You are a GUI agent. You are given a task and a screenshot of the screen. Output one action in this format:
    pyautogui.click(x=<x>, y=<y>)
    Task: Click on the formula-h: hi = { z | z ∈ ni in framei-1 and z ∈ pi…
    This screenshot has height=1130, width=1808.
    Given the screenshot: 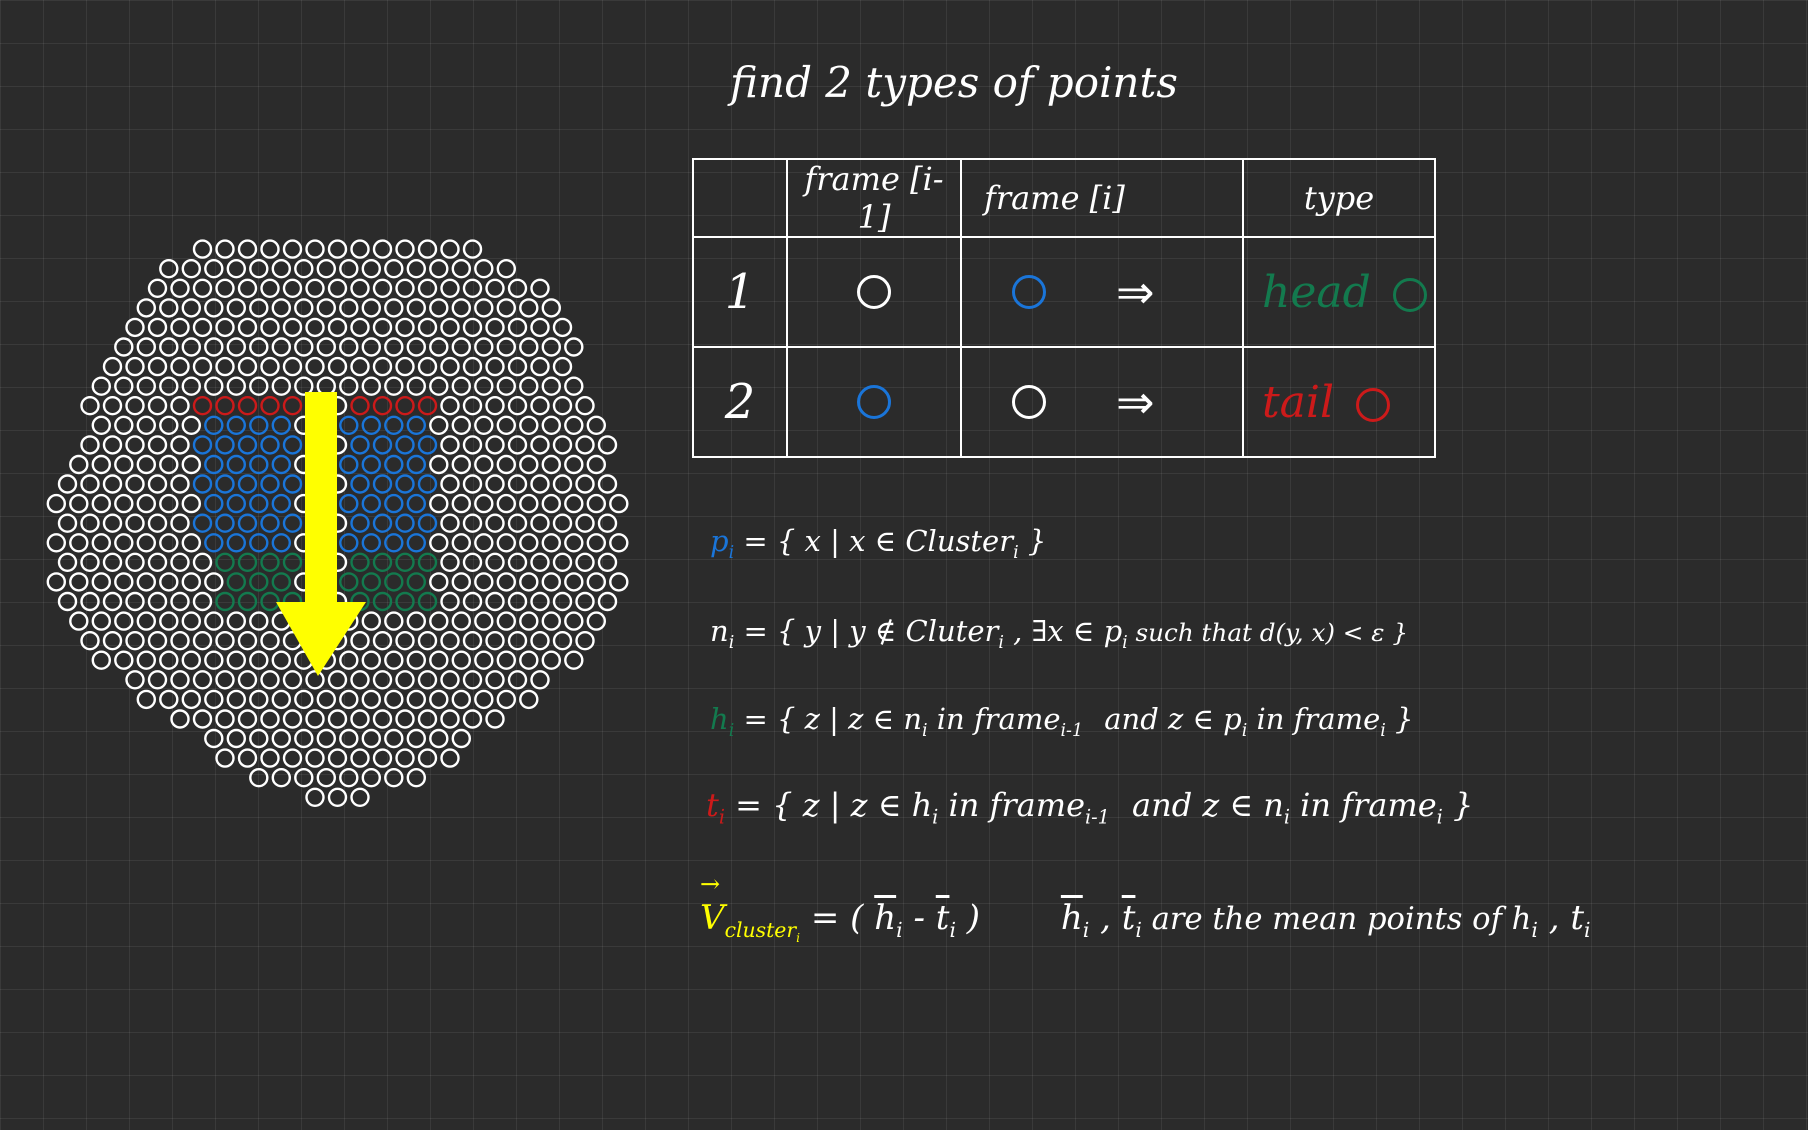 What is the action you would take?
    pyautogui.click(x=1062, y=721)
    